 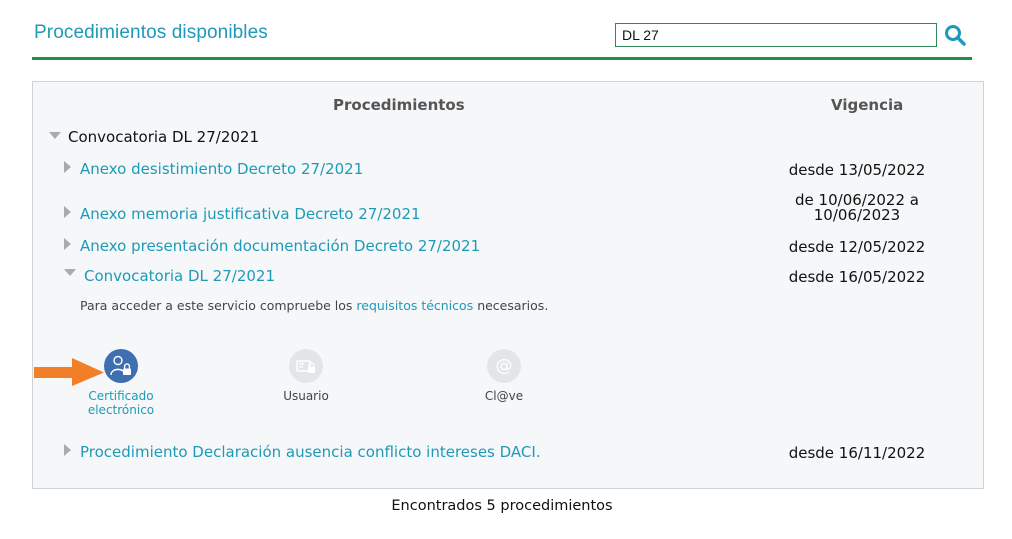 What do you see at coordinates (502, 58) in the screenshot?
I see `header-divider` at bounding box center [502, 58].